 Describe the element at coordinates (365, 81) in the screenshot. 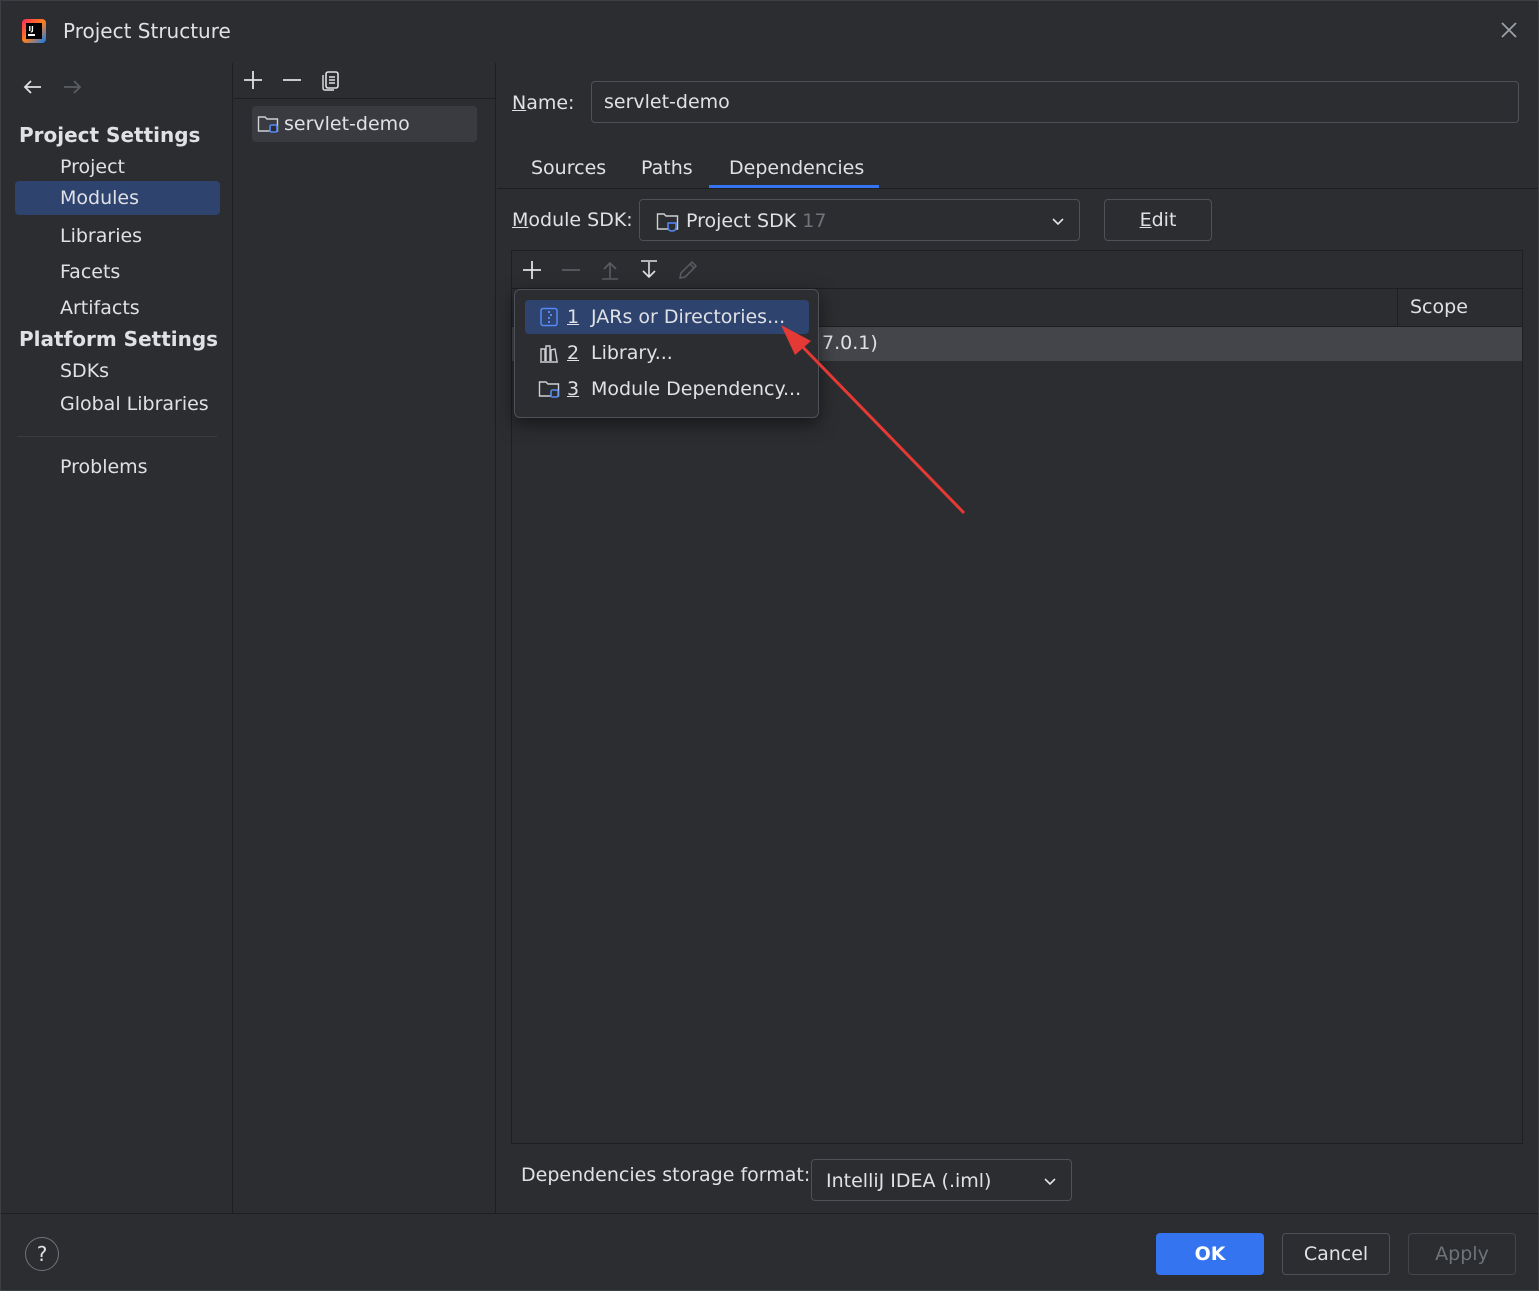

I see `modules-toolbar` at that location.